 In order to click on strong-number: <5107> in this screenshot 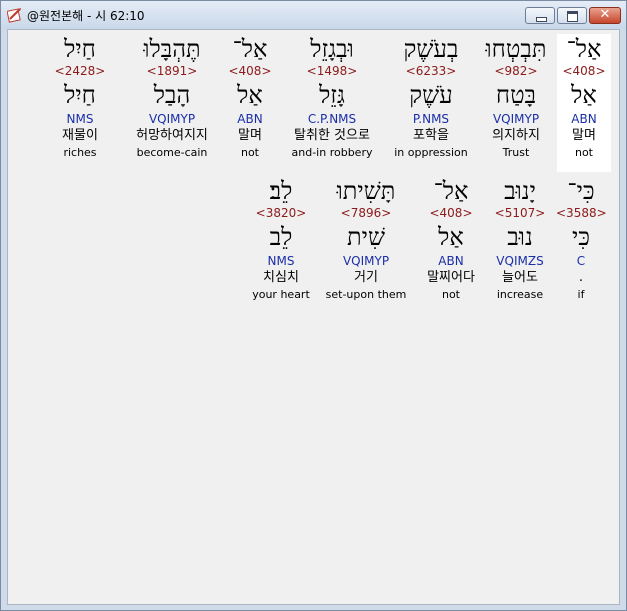, I will do `click(520, 213)`.